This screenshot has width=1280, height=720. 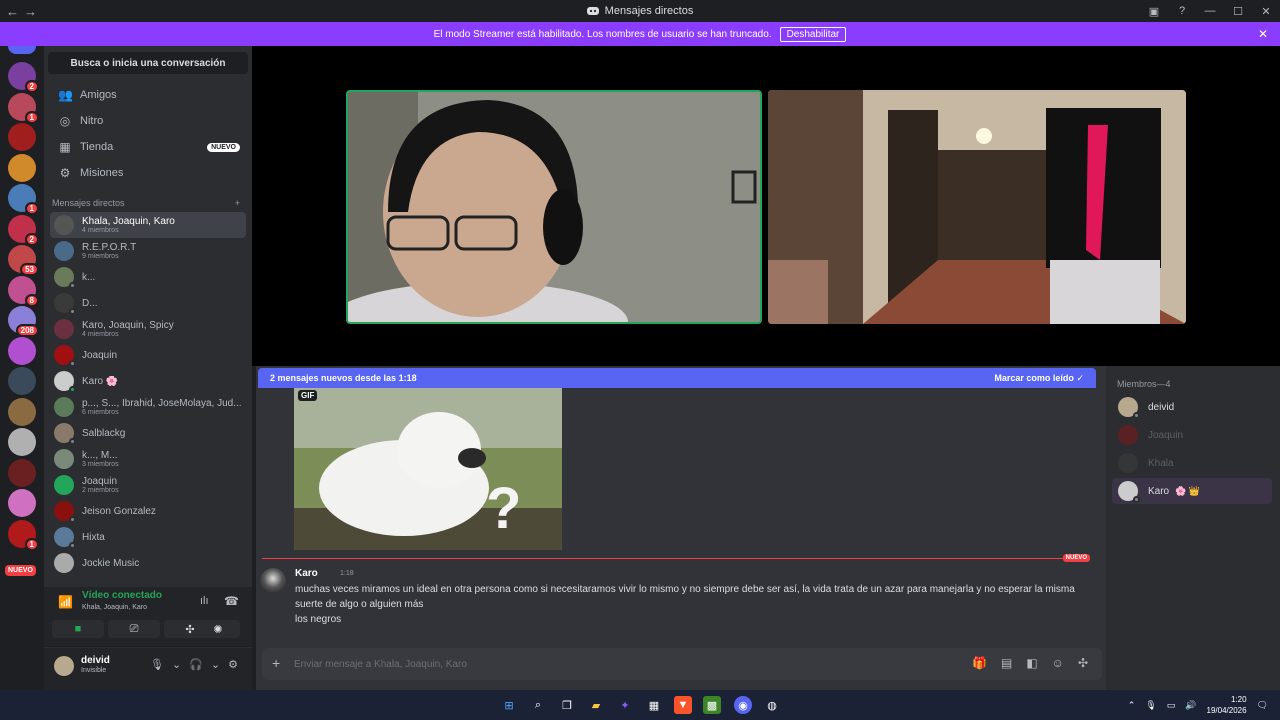 What do you see at coordinates (1227, 705) in the screenshot?
I see `clock: 1:20 19/04/2026` at bounding box center [1227, 705].